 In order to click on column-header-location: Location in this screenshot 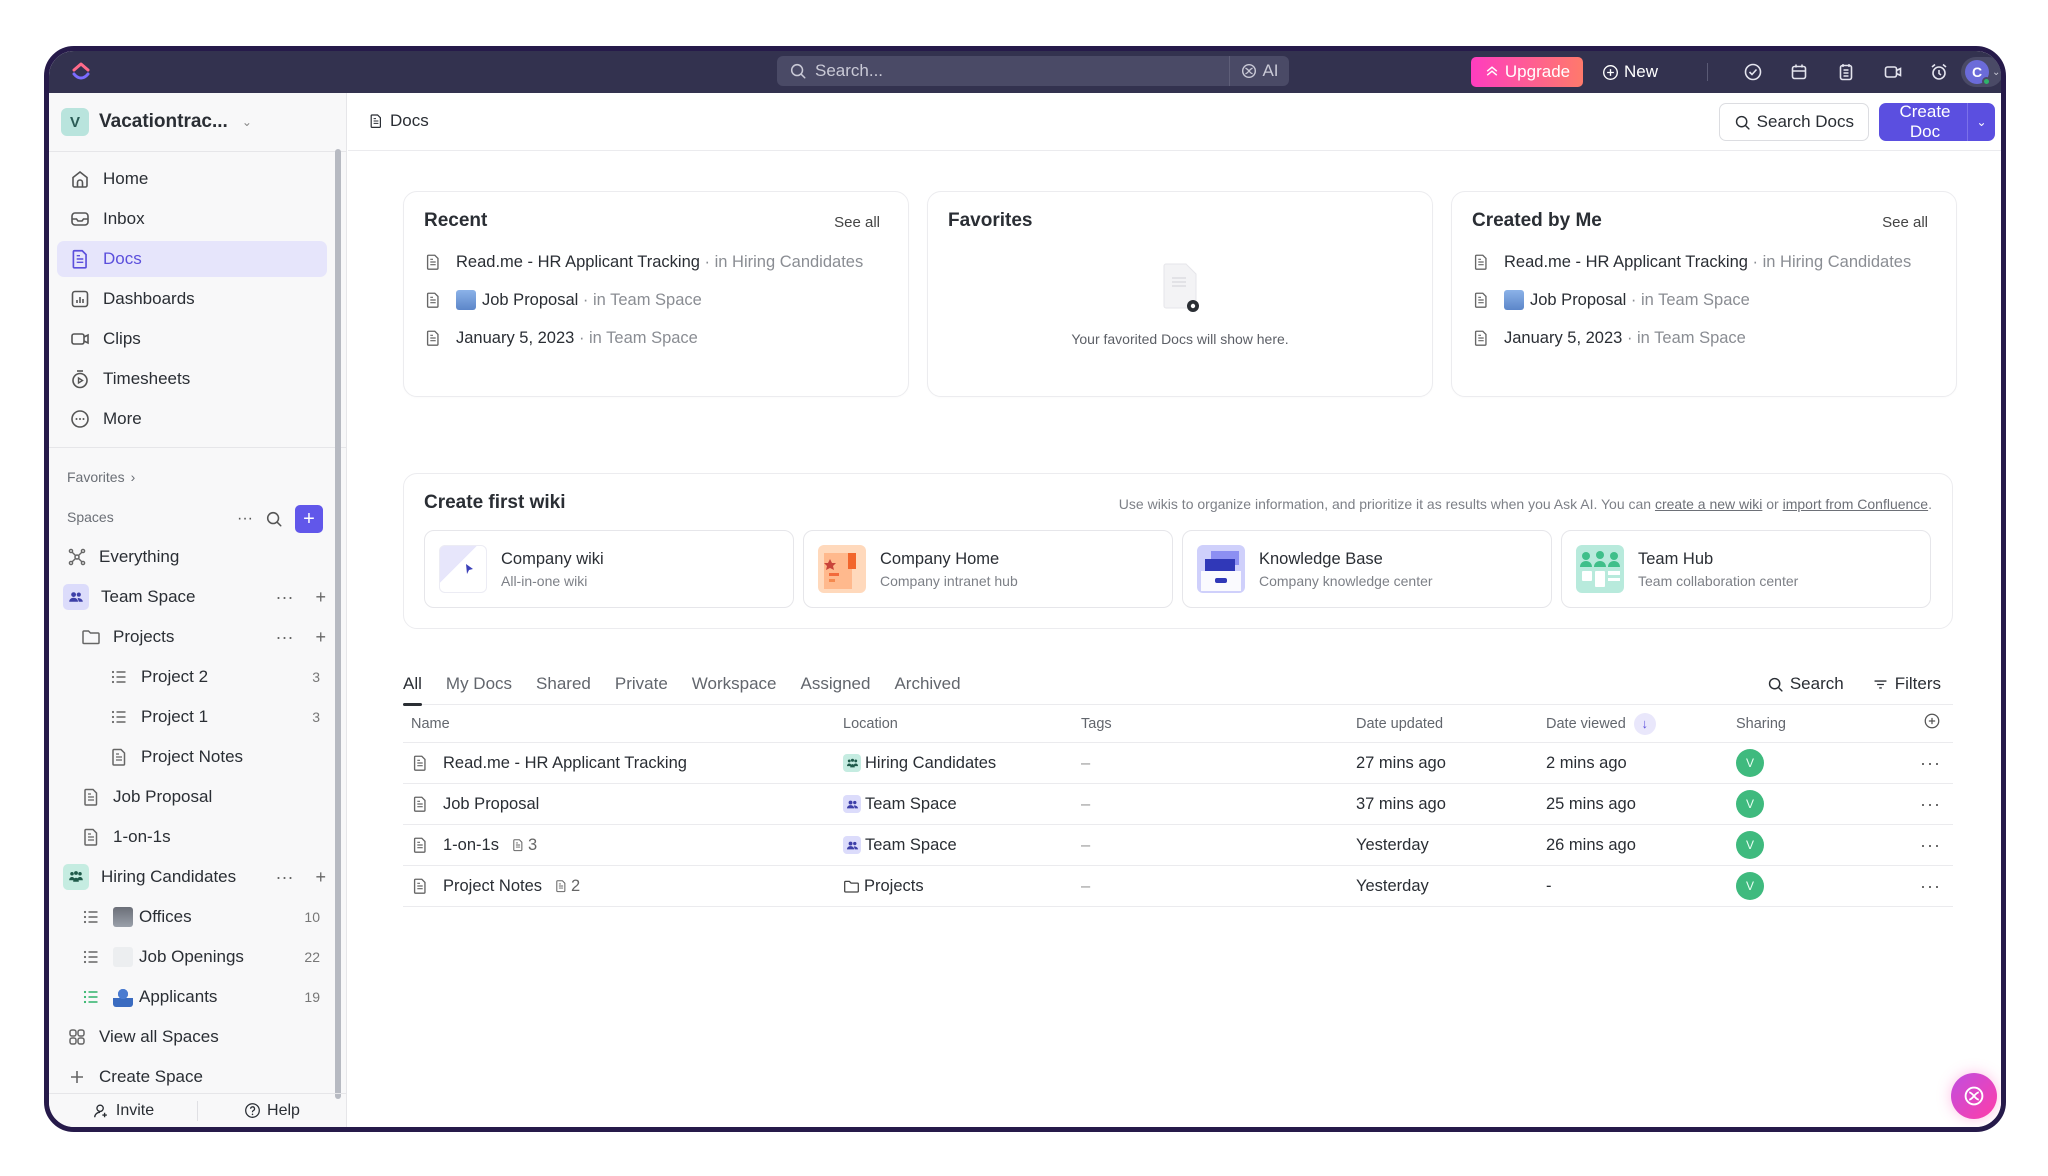, I will do `click(870, 724)`.